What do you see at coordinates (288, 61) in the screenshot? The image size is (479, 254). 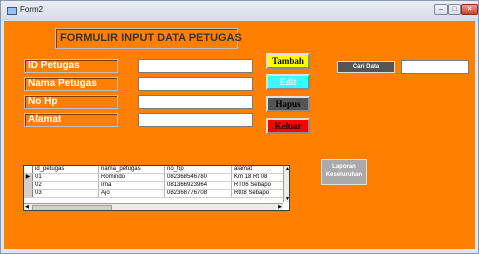 I see `tambah-button: Tambah` at bounding box center [288, 61].